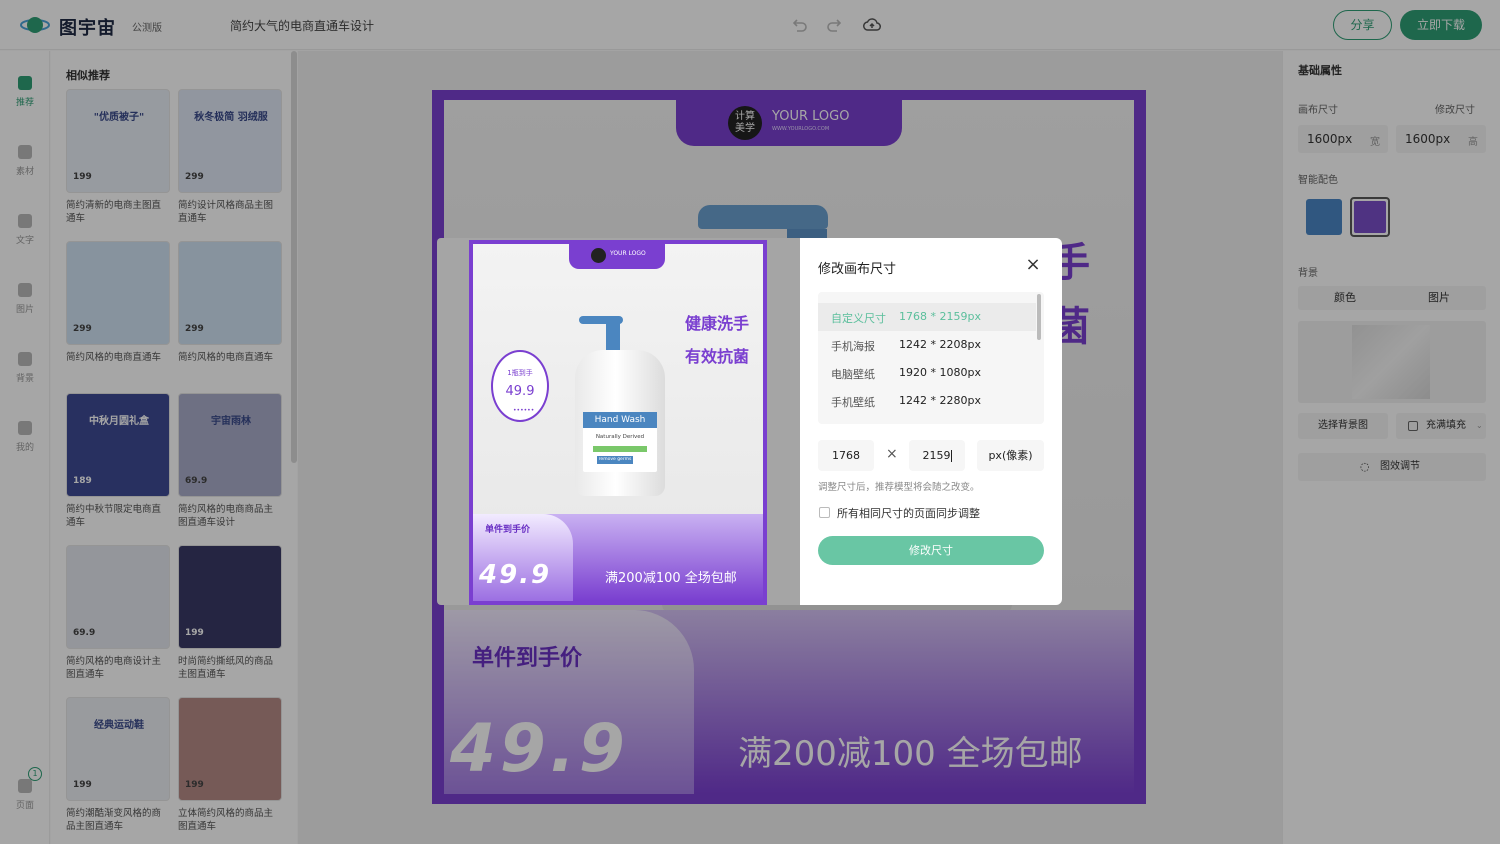 Image resolution: width=1500 pixels, height=844 pixels. What do you see at coordinates (937, 455) in the screenshot?
I see `height-input: 2159` at bounding box center [937, 455].